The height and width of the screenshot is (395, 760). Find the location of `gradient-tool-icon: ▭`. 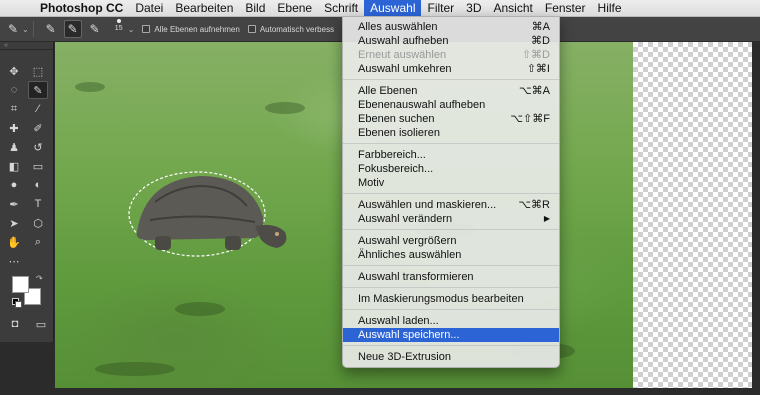

gradient-tool-icon: ▭ is located at coordinates (38, 166).